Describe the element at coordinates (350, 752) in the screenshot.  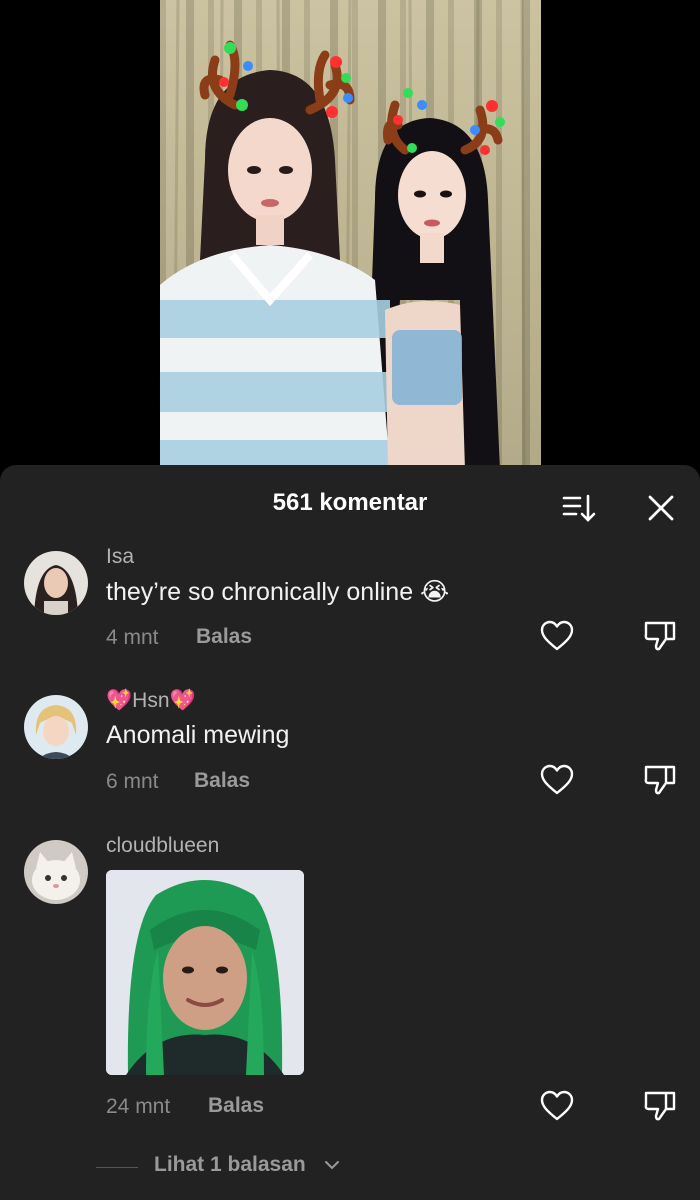
I see `comment-item: 💖Hsn💖 Anomali mewing 6 mnt Balas` at that location.